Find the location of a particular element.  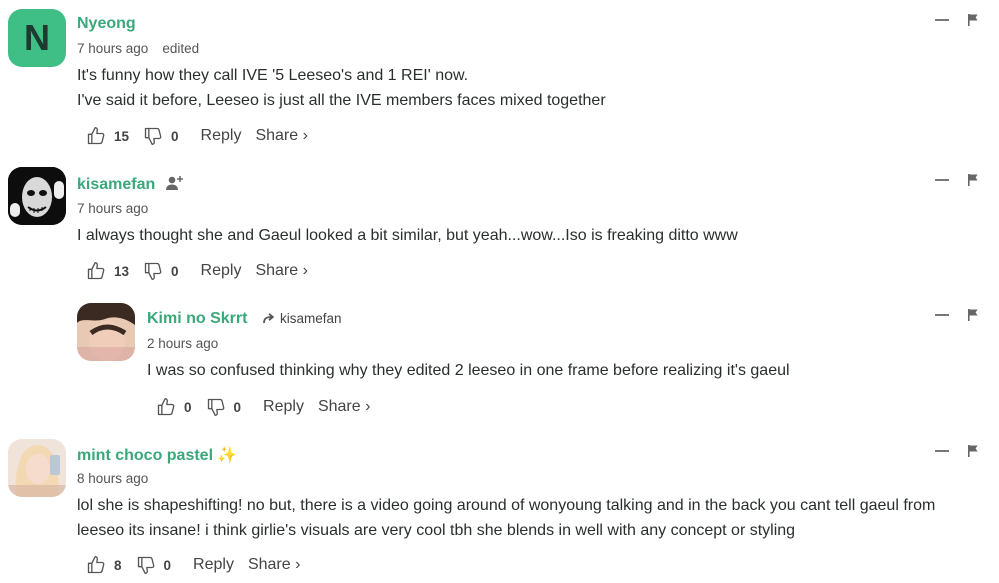

comment-actions: 8 0 Reply Share › is located at coordinates (193, 565).